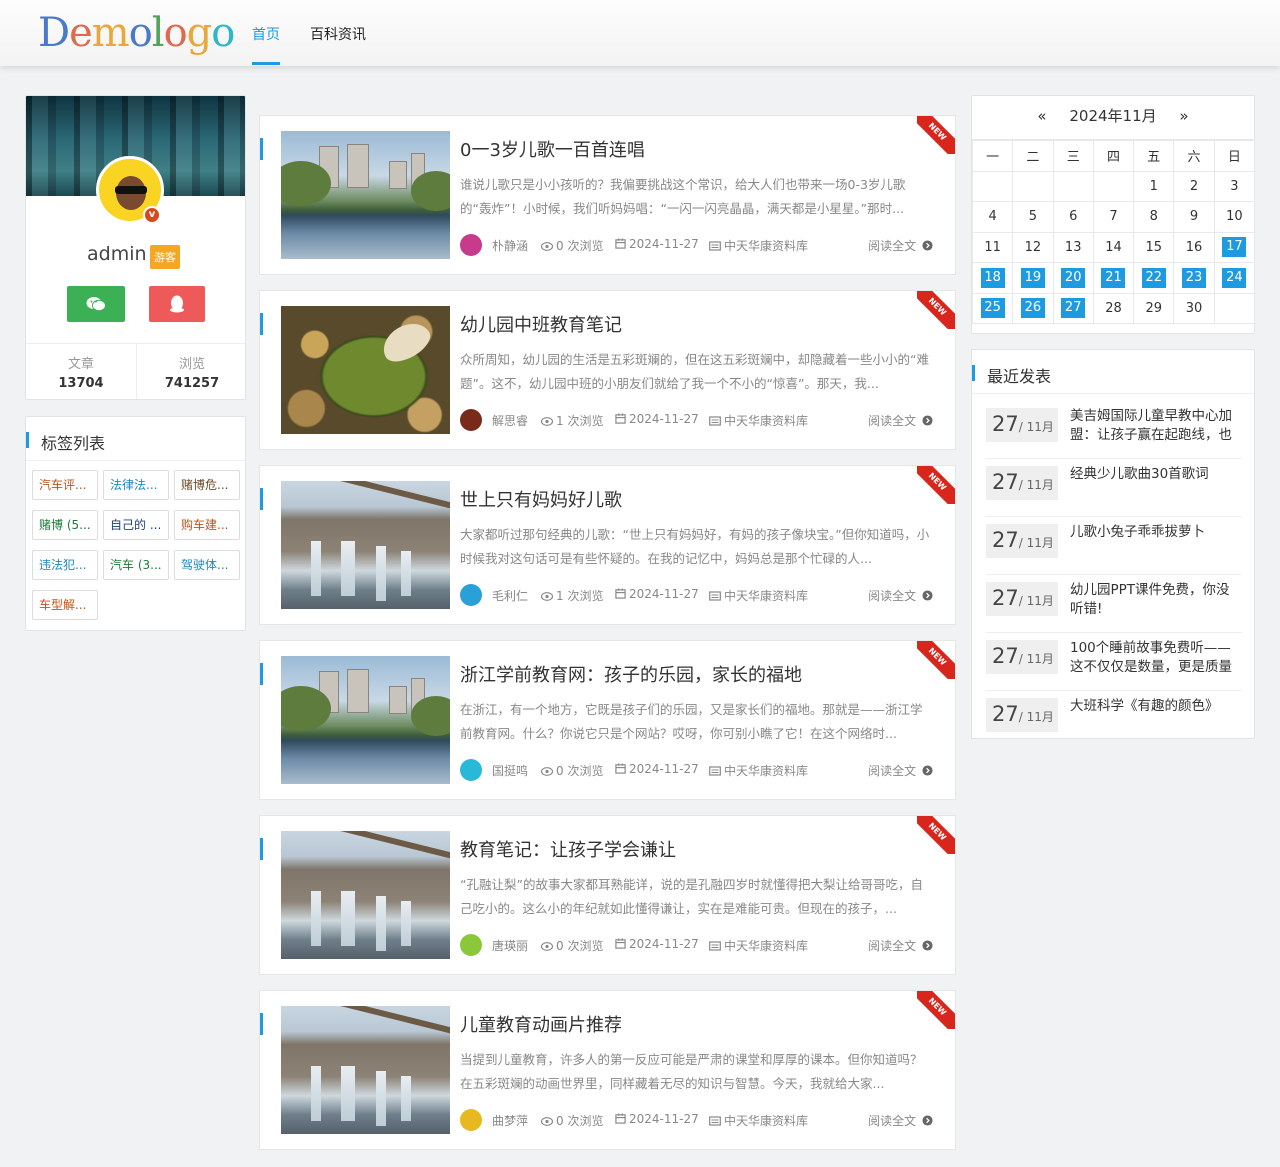  What do you see at coordinates (580, 771) in the screenshot?
I see `view-count: 0 次浏览` at bounding box center [580, 771].